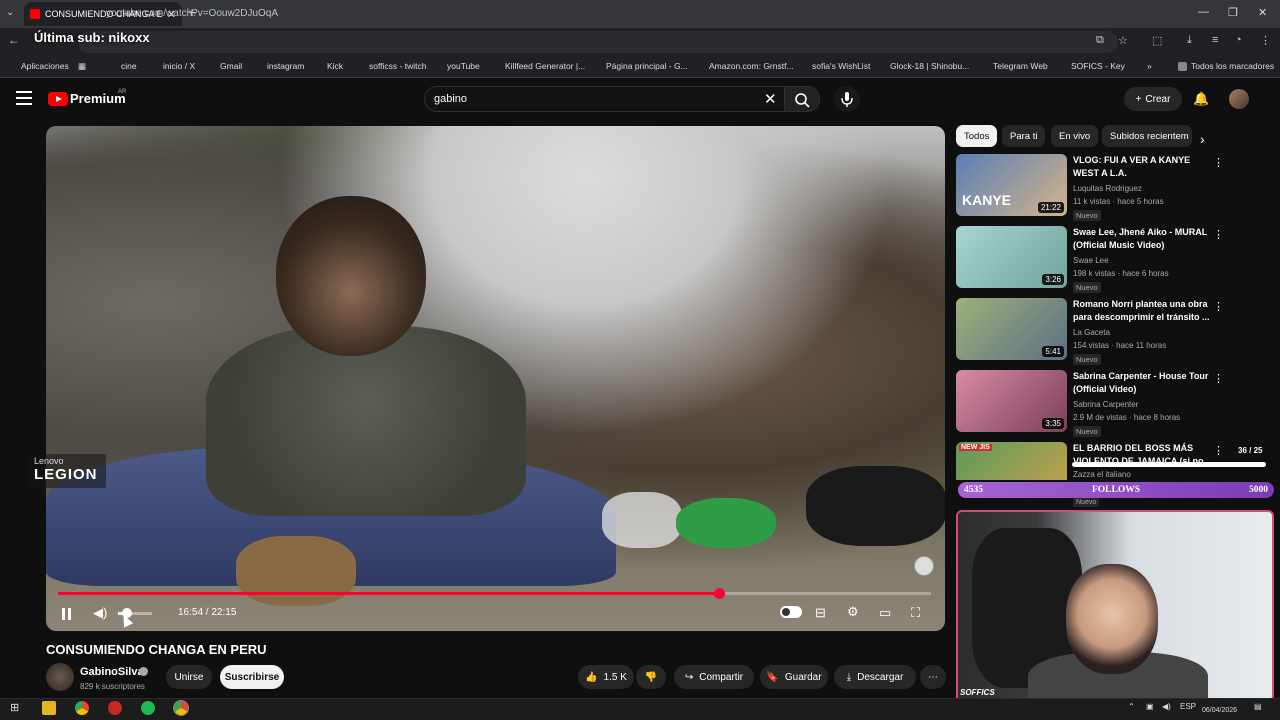 The image size is (1280, 720). I want to click on recommendation-channel: La Gaceta, so click(1091, 332).